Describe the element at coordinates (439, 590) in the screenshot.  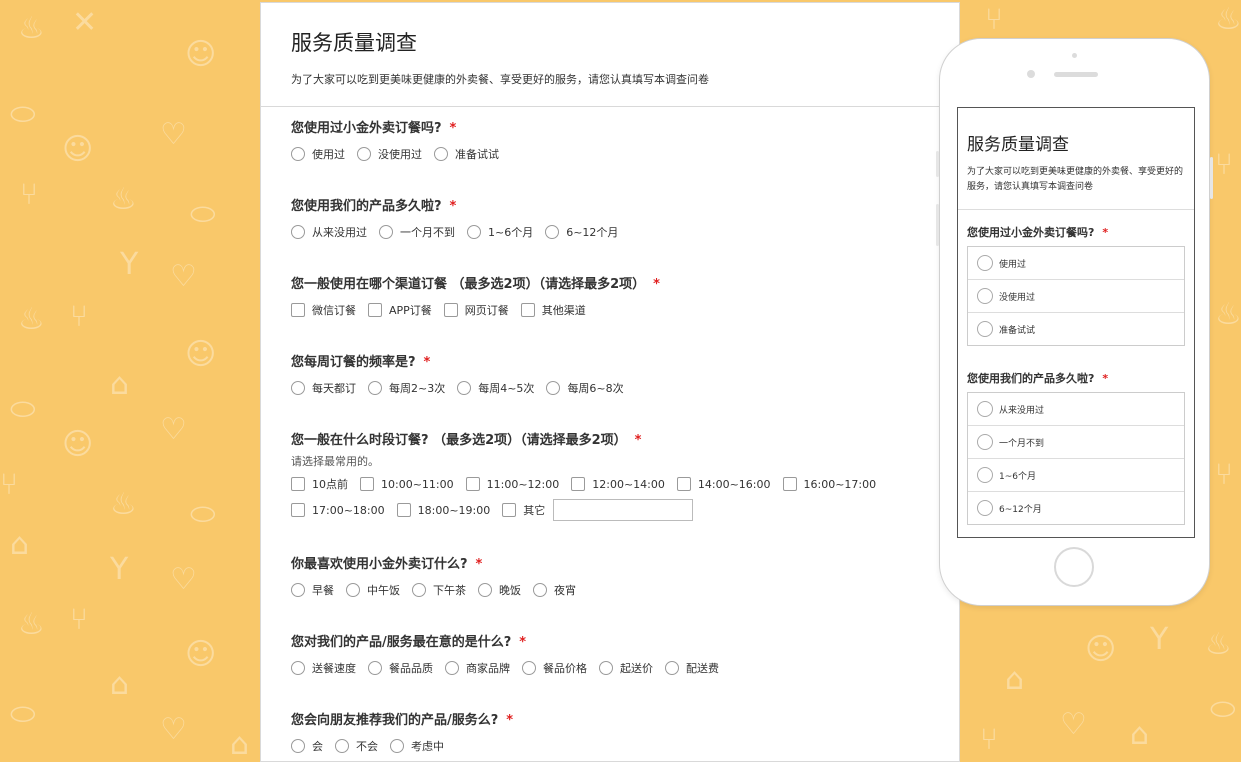
I see `radio-option: 下午茶` at that location.